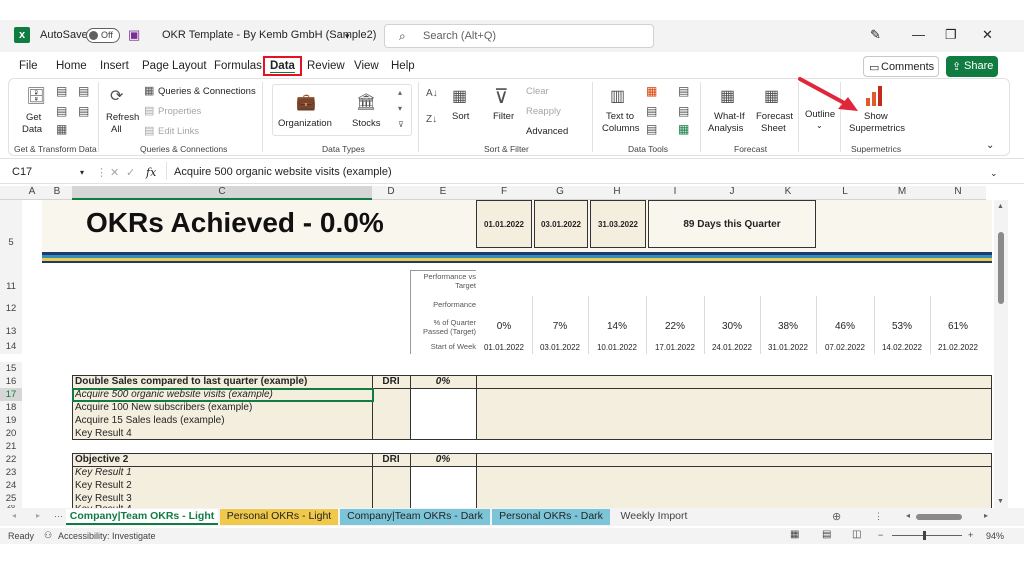 This screenshot has width=1024, height=576. What do you see at coordinates (103, 485) in the screenshot?
I see `o2-key-result-2: Key Result 2` at bounding box center [103, 485].